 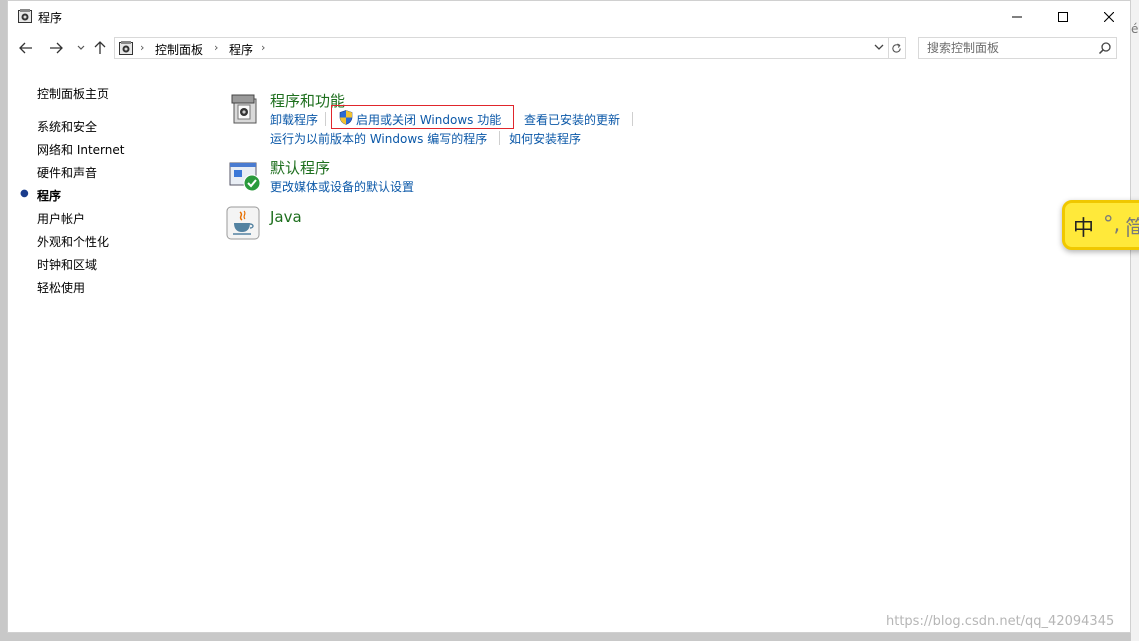 I want to click on search-icon, so click(x=1105, y=48).